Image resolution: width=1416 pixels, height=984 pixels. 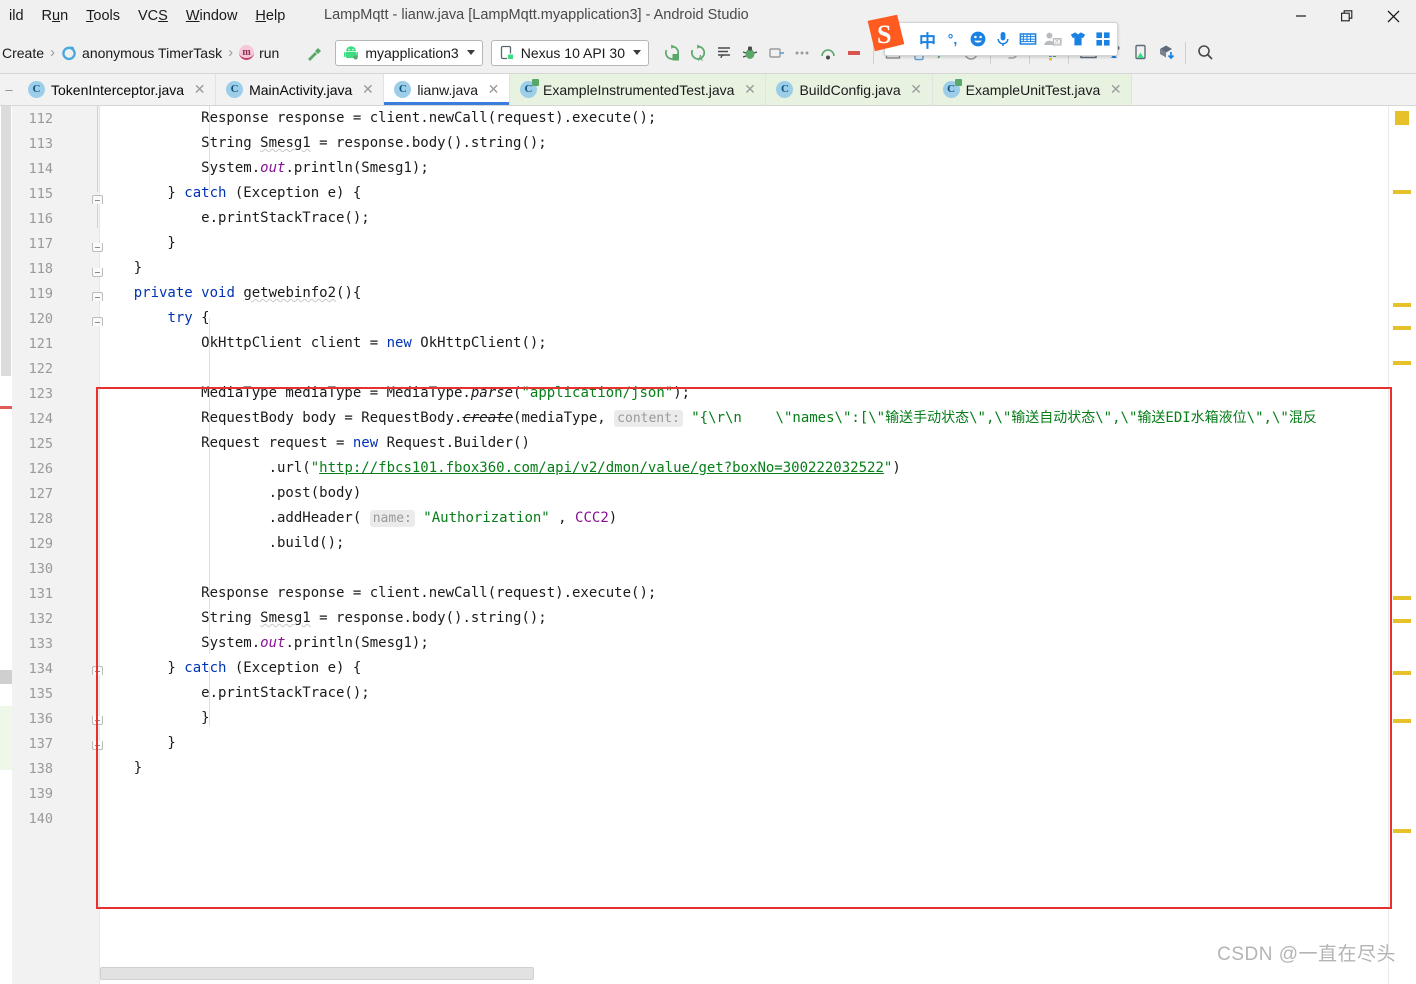 What do you see at coordinates (231, 493) in the screenshot?
I see `code-line: .post(body)` at bounding box center [231, 493].